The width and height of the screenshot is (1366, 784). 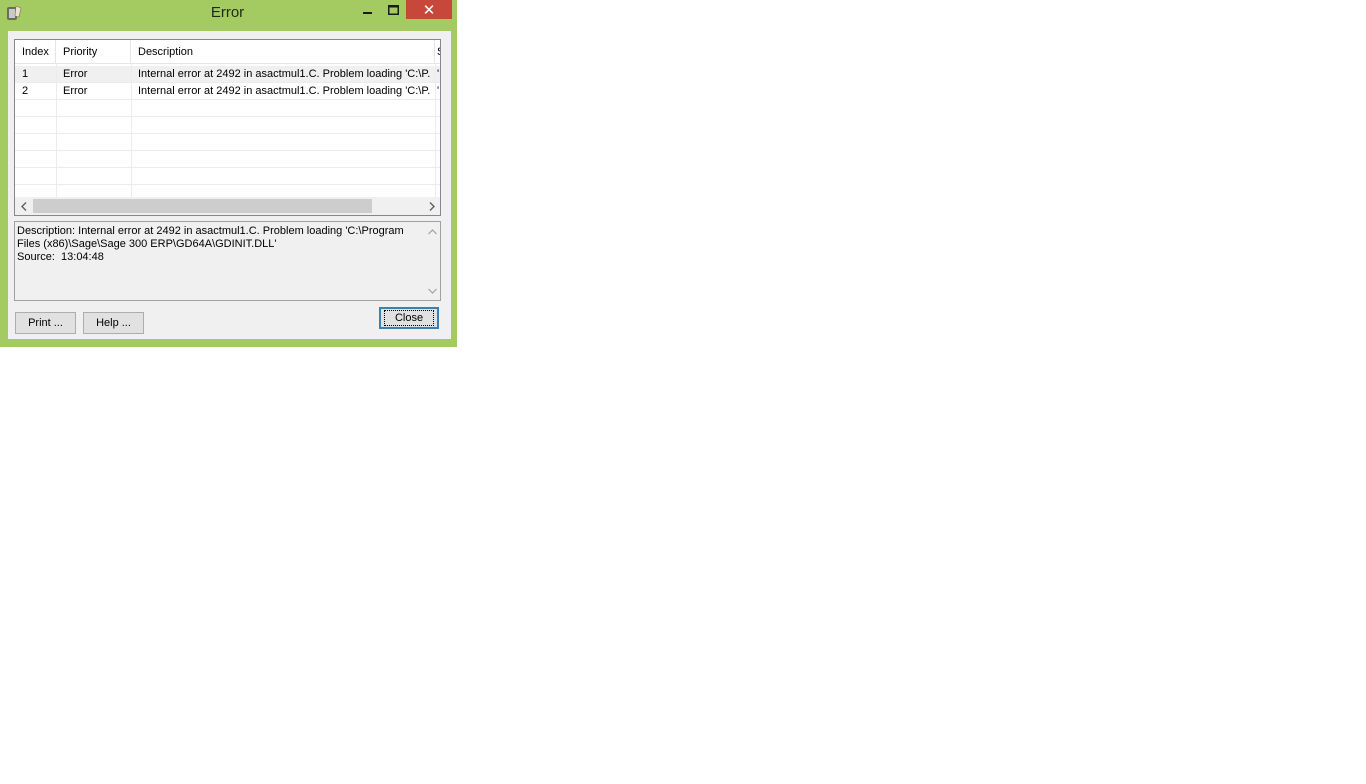 I want to click on close-button-label: Close, so click(x=409, y=318).